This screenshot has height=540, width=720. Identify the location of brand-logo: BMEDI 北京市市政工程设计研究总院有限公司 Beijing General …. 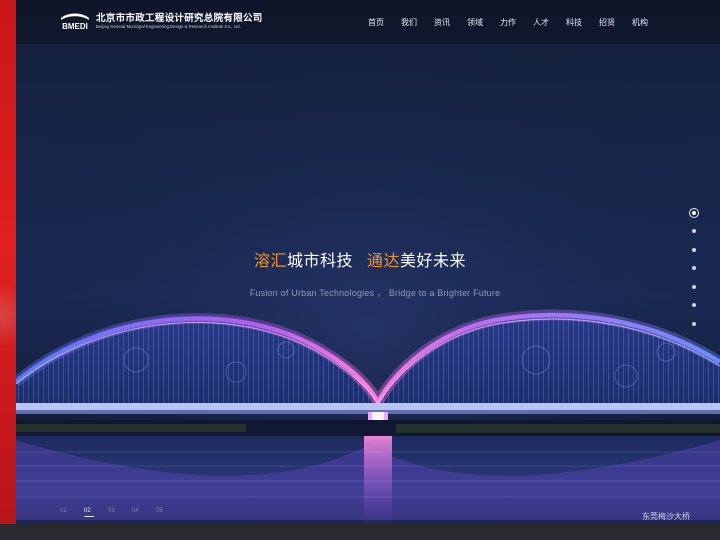
(161, 21).